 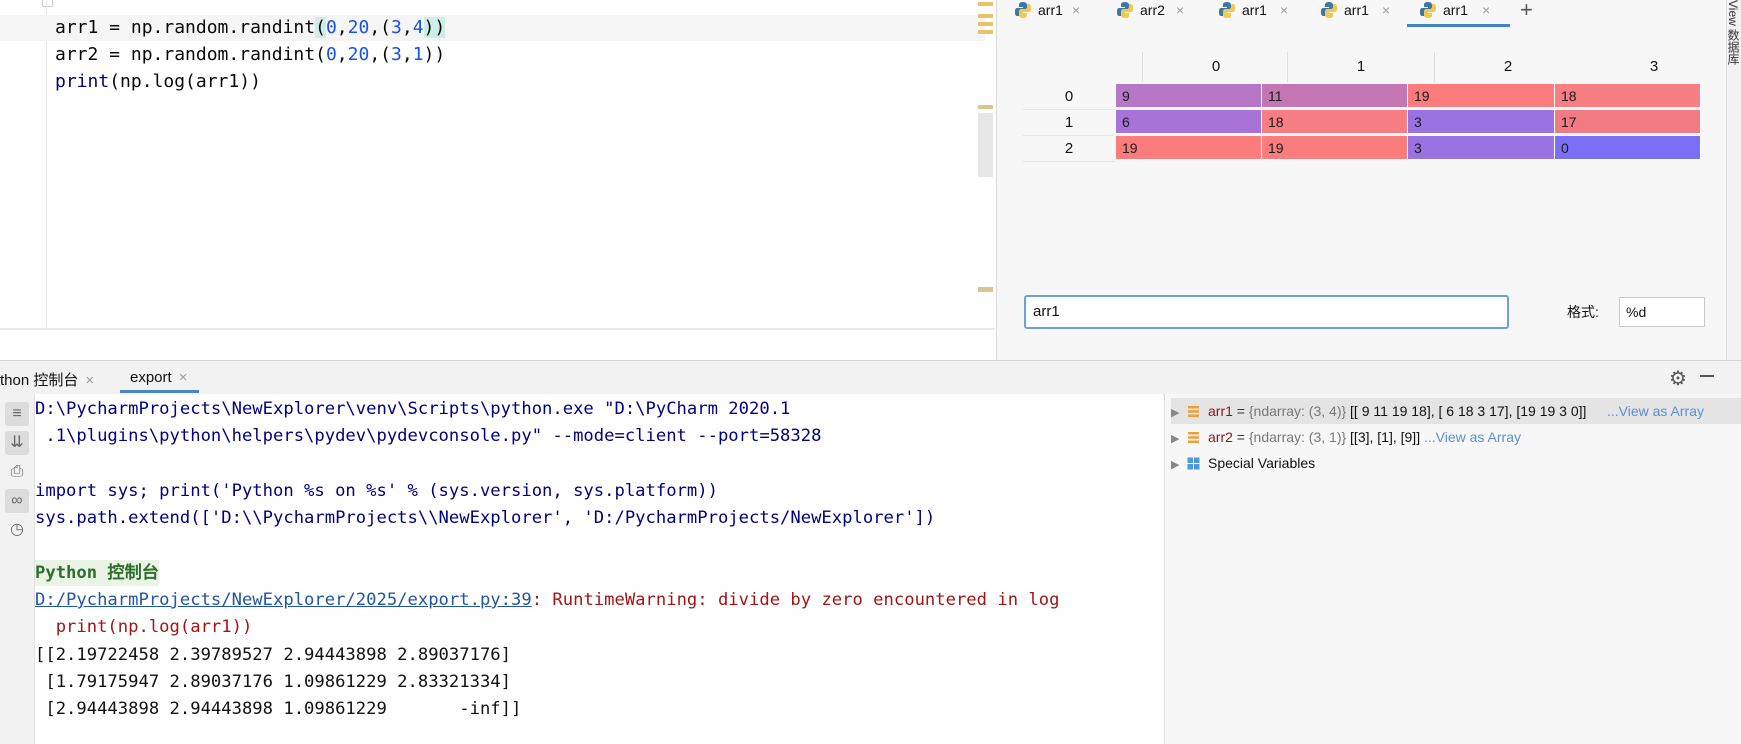 I want to click on sciview-tabs: arr1 × arr2 × arr1 × arr1 × arr1 × +, so click(x=1361, y=13).